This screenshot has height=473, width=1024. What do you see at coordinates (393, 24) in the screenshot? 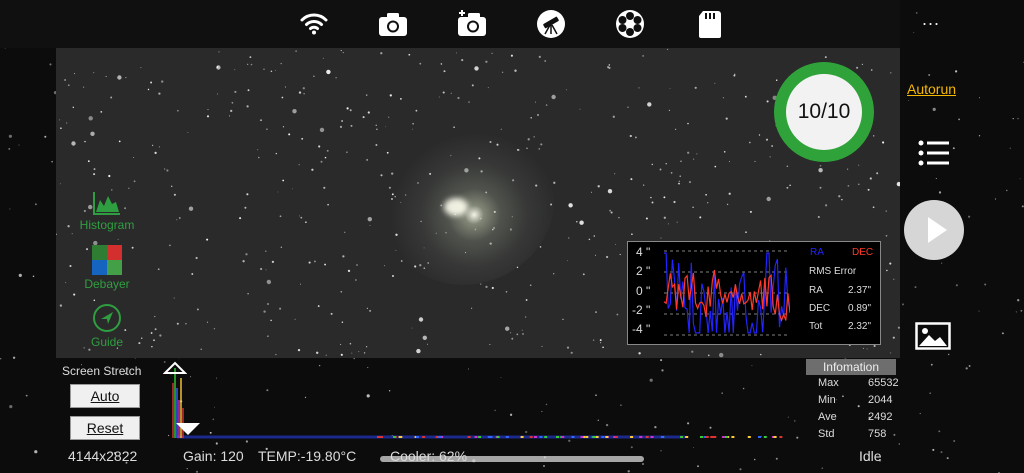
I see `camera-icon` at bounding box center [393, 24].